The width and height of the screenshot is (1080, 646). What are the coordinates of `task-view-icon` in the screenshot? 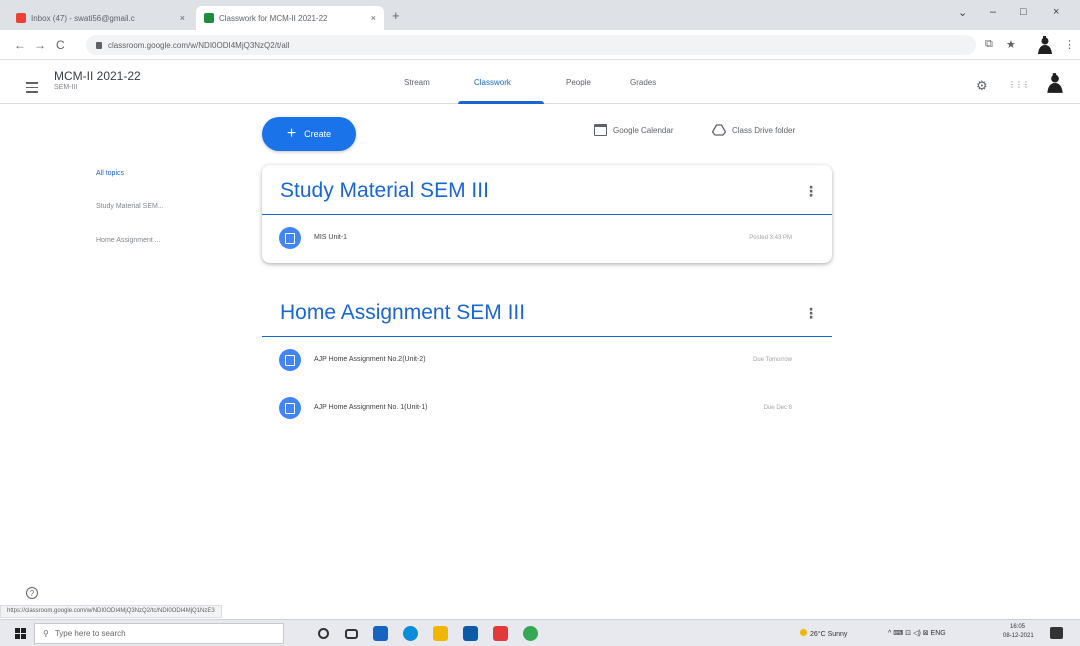 It's located at (351, 634).